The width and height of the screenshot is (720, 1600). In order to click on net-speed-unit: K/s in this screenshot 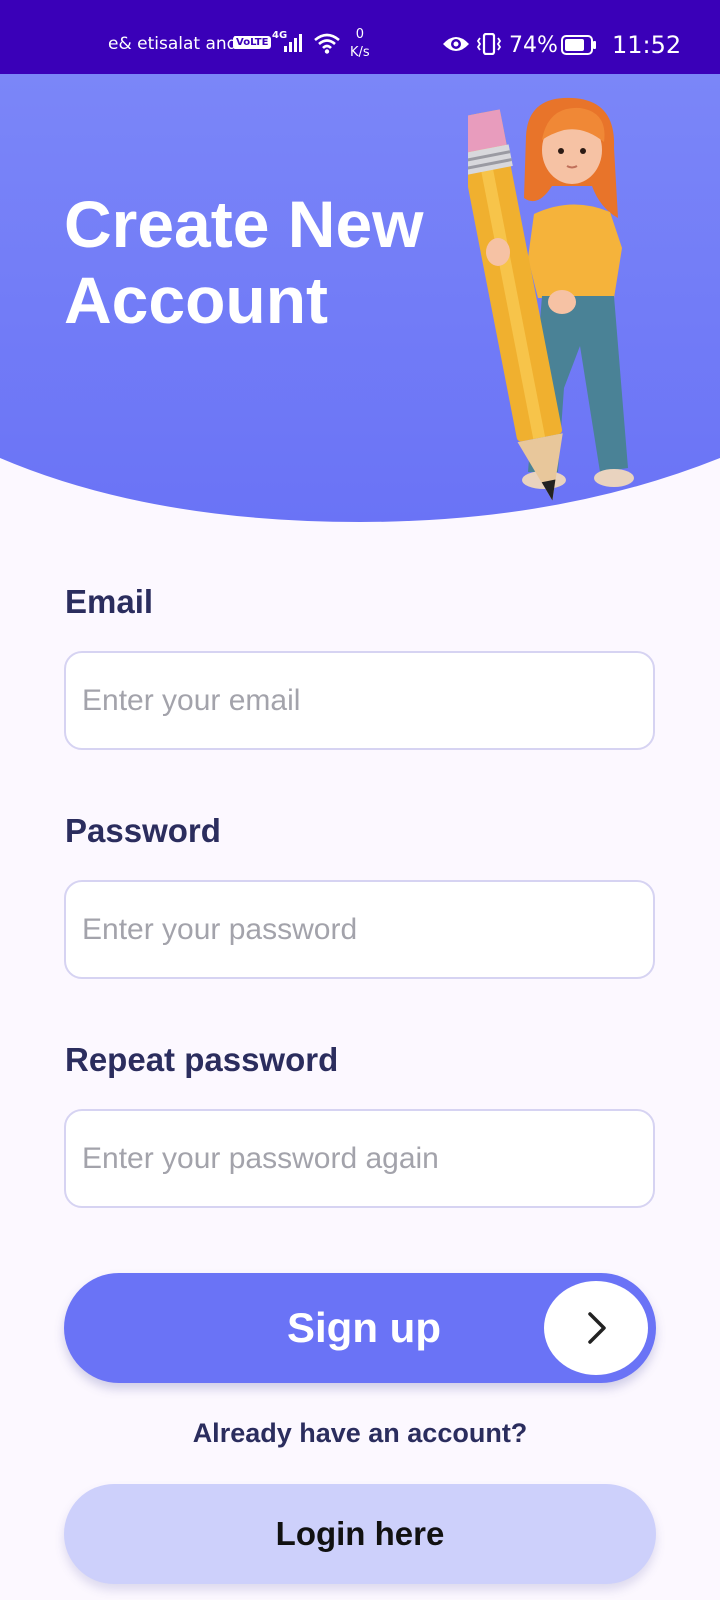, I will do `click(360, 52)`.